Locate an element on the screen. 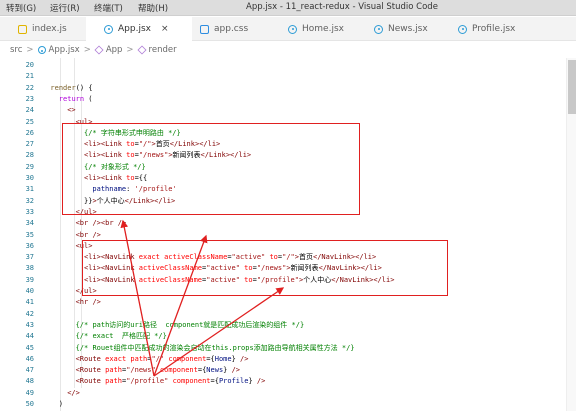  line-number: 38 is located at coordinates (29, 268).